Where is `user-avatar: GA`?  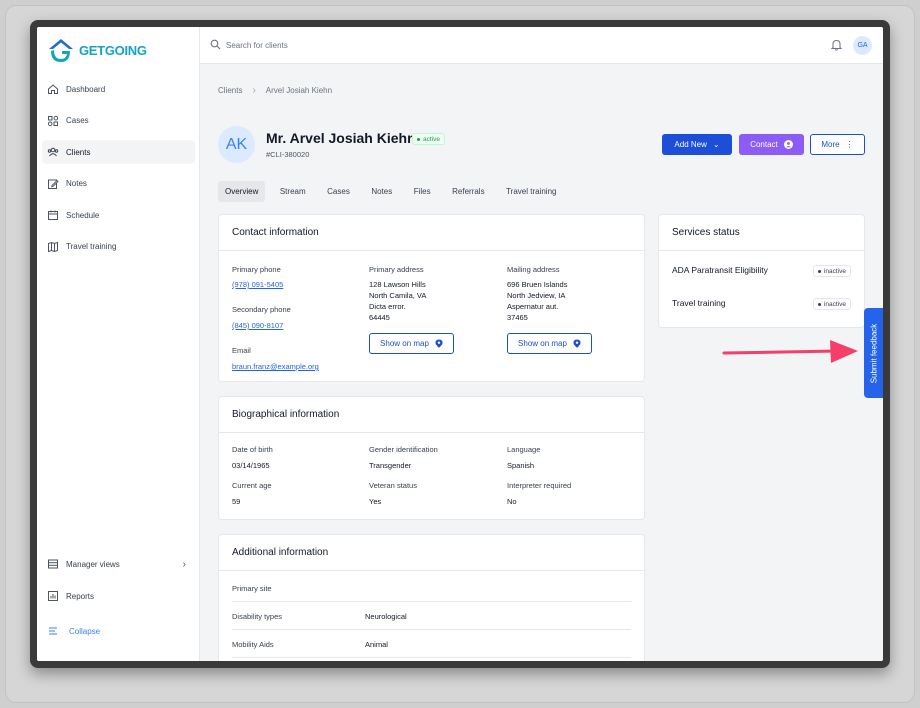 user-avatar: GA is located at coordinates (862, 45).